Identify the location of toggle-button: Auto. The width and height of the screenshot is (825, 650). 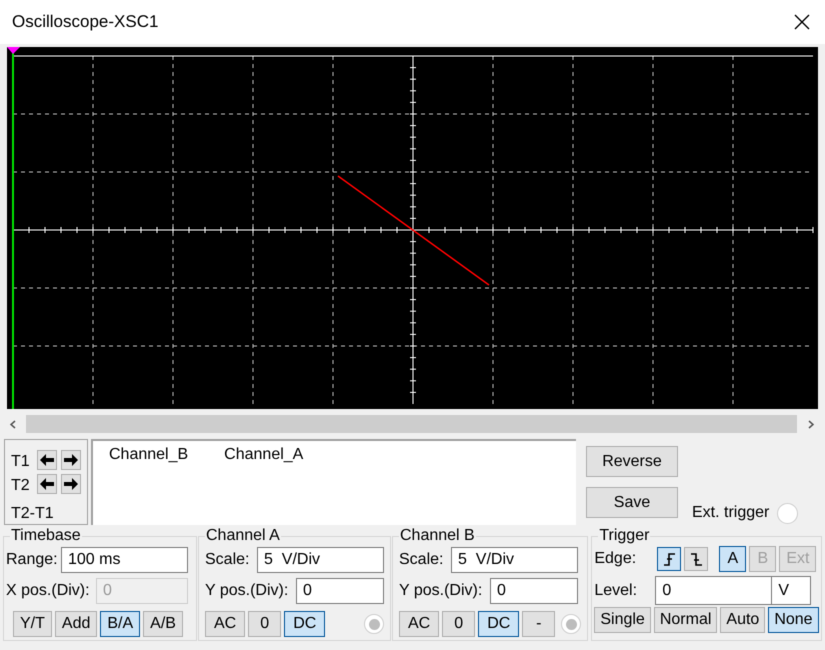
(743, 620).